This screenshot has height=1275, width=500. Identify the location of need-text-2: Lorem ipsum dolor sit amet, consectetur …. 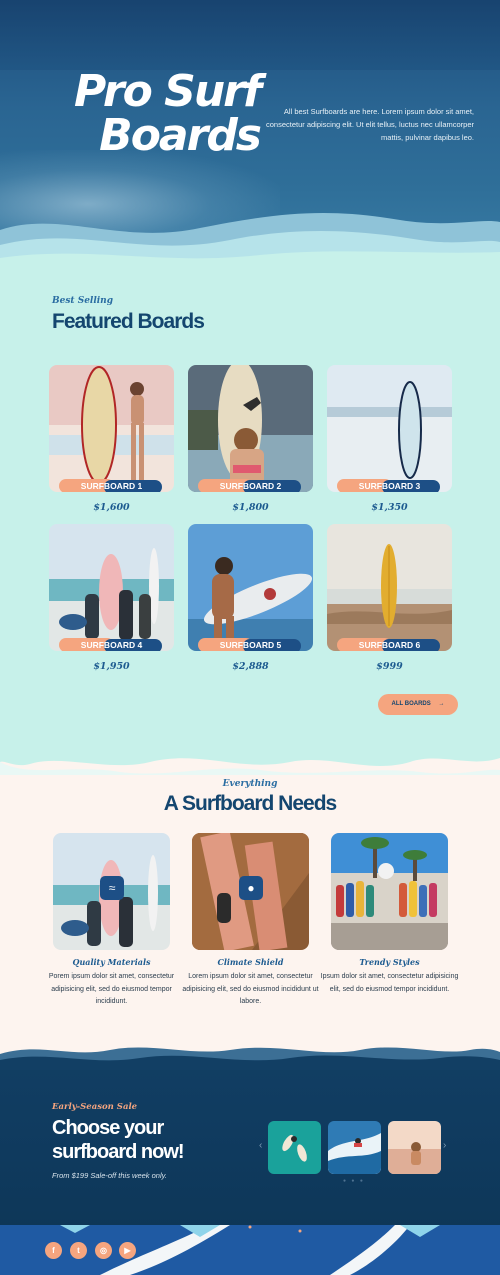
(250, 989).